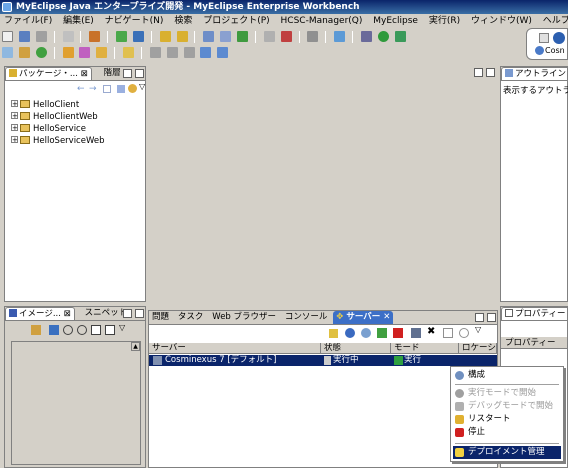  I want to click on next-annotation-icon, so click(155, 52).